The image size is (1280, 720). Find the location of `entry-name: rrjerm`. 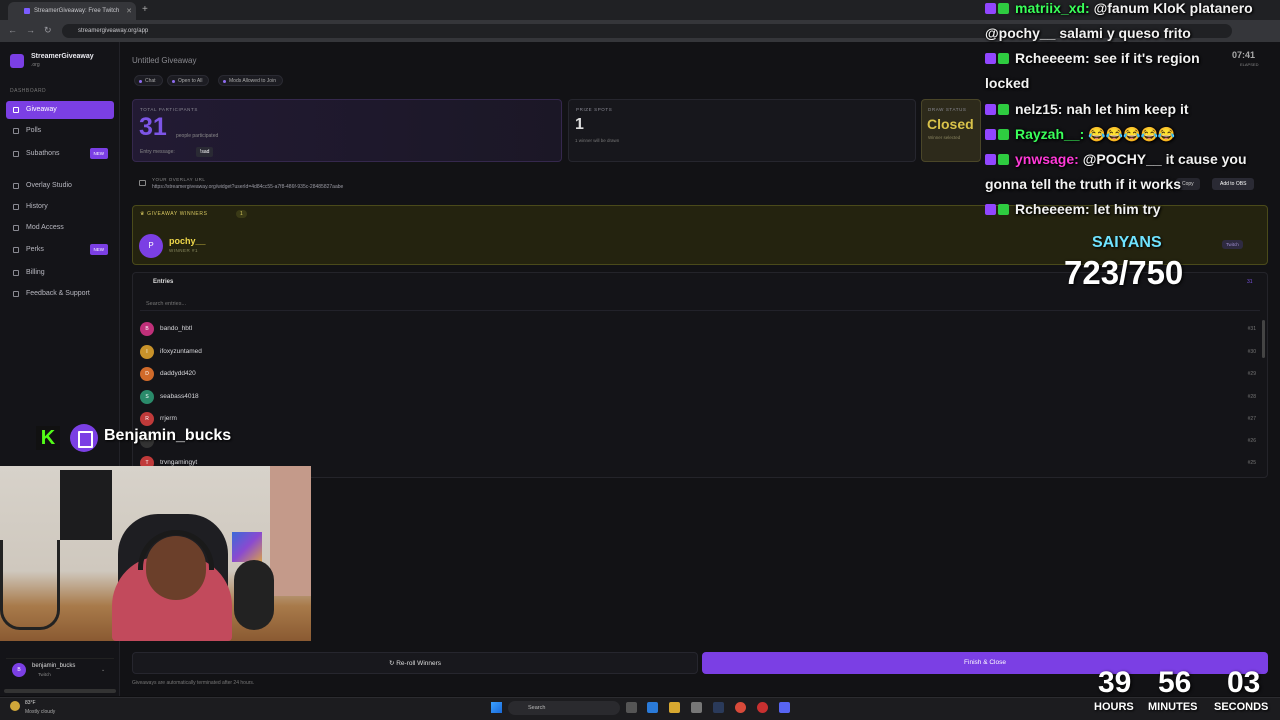

entry-name: rrjerm is located at coordinates (168, 418).